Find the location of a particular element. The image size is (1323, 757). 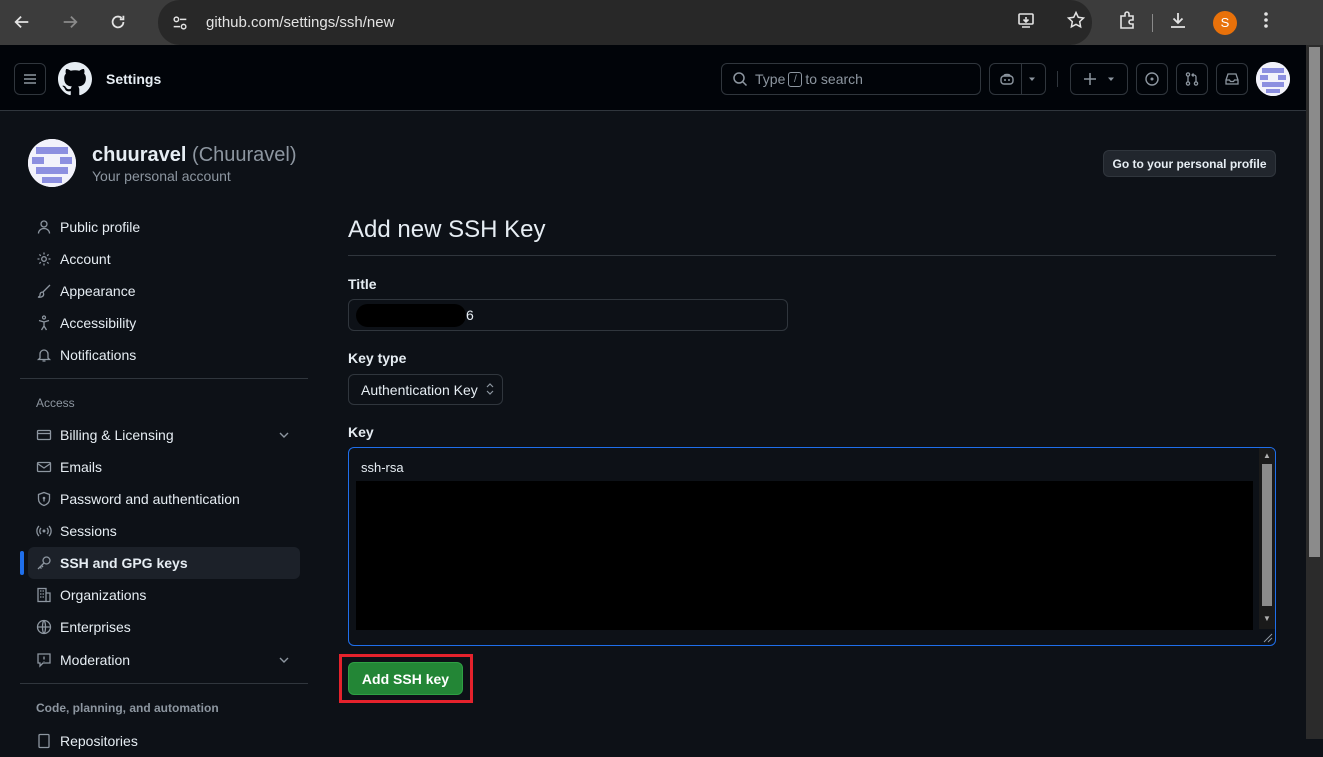

sidebar-item-organizations: Organizations is located at coordinates (164, 595).